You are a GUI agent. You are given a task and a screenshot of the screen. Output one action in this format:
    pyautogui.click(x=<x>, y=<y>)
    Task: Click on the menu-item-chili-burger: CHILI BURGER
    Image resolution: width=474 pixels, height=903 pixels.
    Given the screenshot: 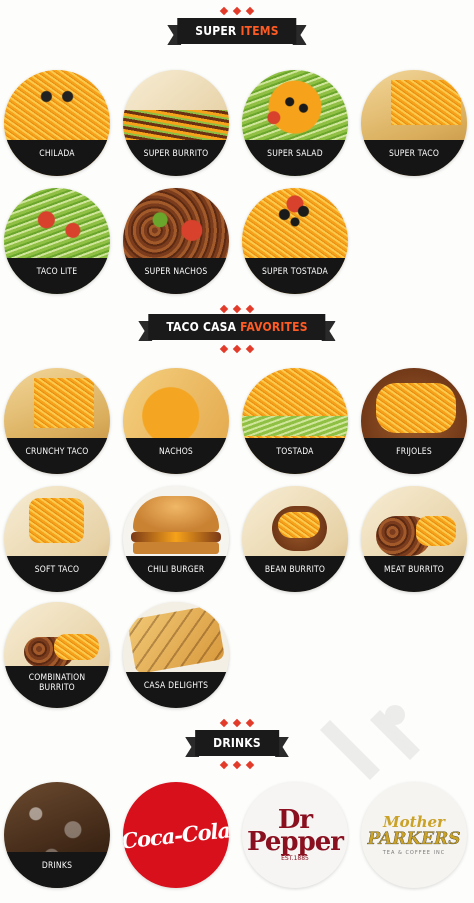 What is the action you would take?
    pyautogui.click(x=176, y=539)
    